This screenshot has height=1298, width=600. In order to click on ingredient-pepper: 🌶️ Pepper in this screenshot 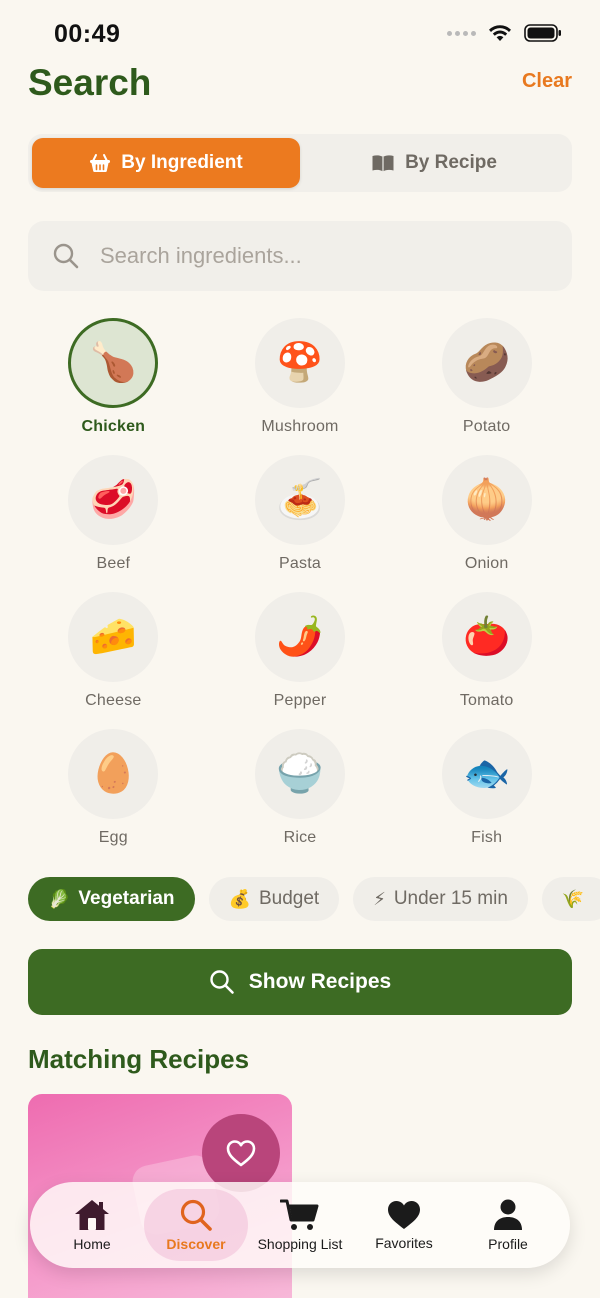, I will do `click(300, 651)`.